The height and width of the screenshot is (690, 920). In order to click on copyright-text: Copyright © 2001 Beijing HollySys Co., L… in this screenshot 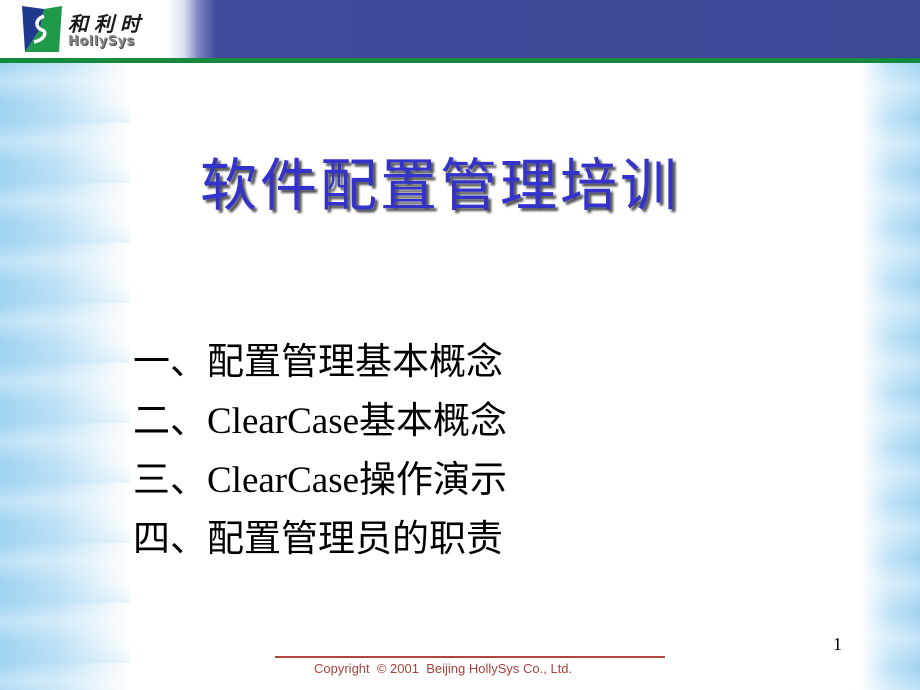, I will do `click(443, 668)`.